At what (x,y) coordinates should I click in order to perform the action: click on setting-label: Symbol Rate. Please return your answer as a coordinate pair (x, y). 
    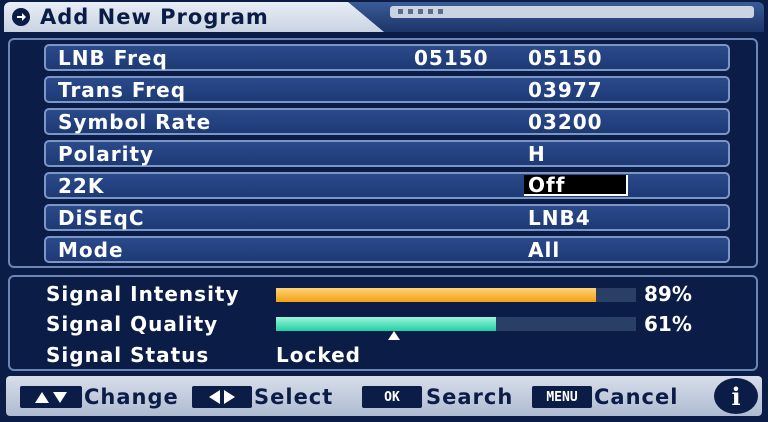
    Looking at the image, I should click on (135, 122).